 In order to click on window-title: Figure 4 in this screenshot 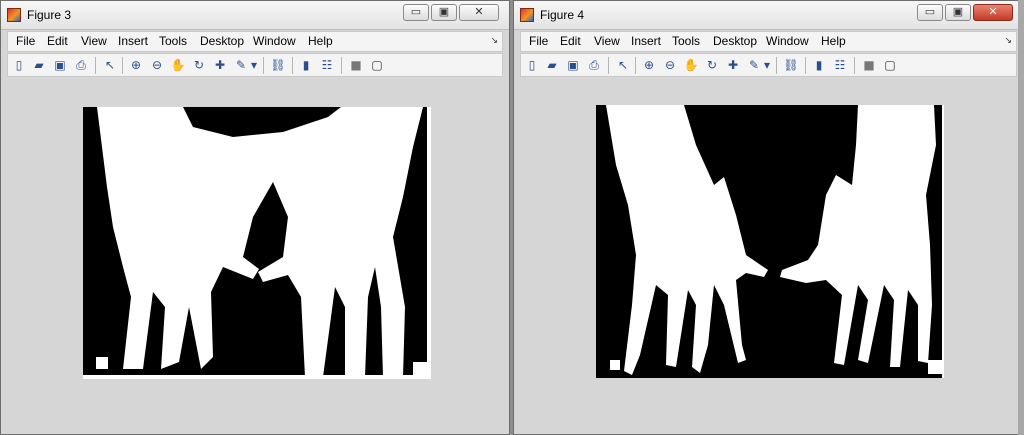, I will do `click(562, 15)`.